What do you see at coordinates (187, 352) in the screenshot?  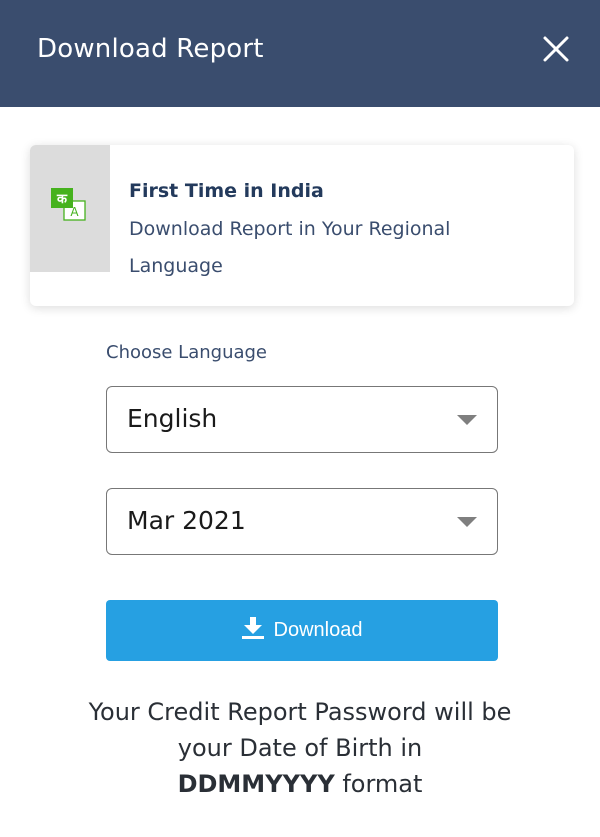 I see `language-label: Choose Language` at bounding box center [187, 352].